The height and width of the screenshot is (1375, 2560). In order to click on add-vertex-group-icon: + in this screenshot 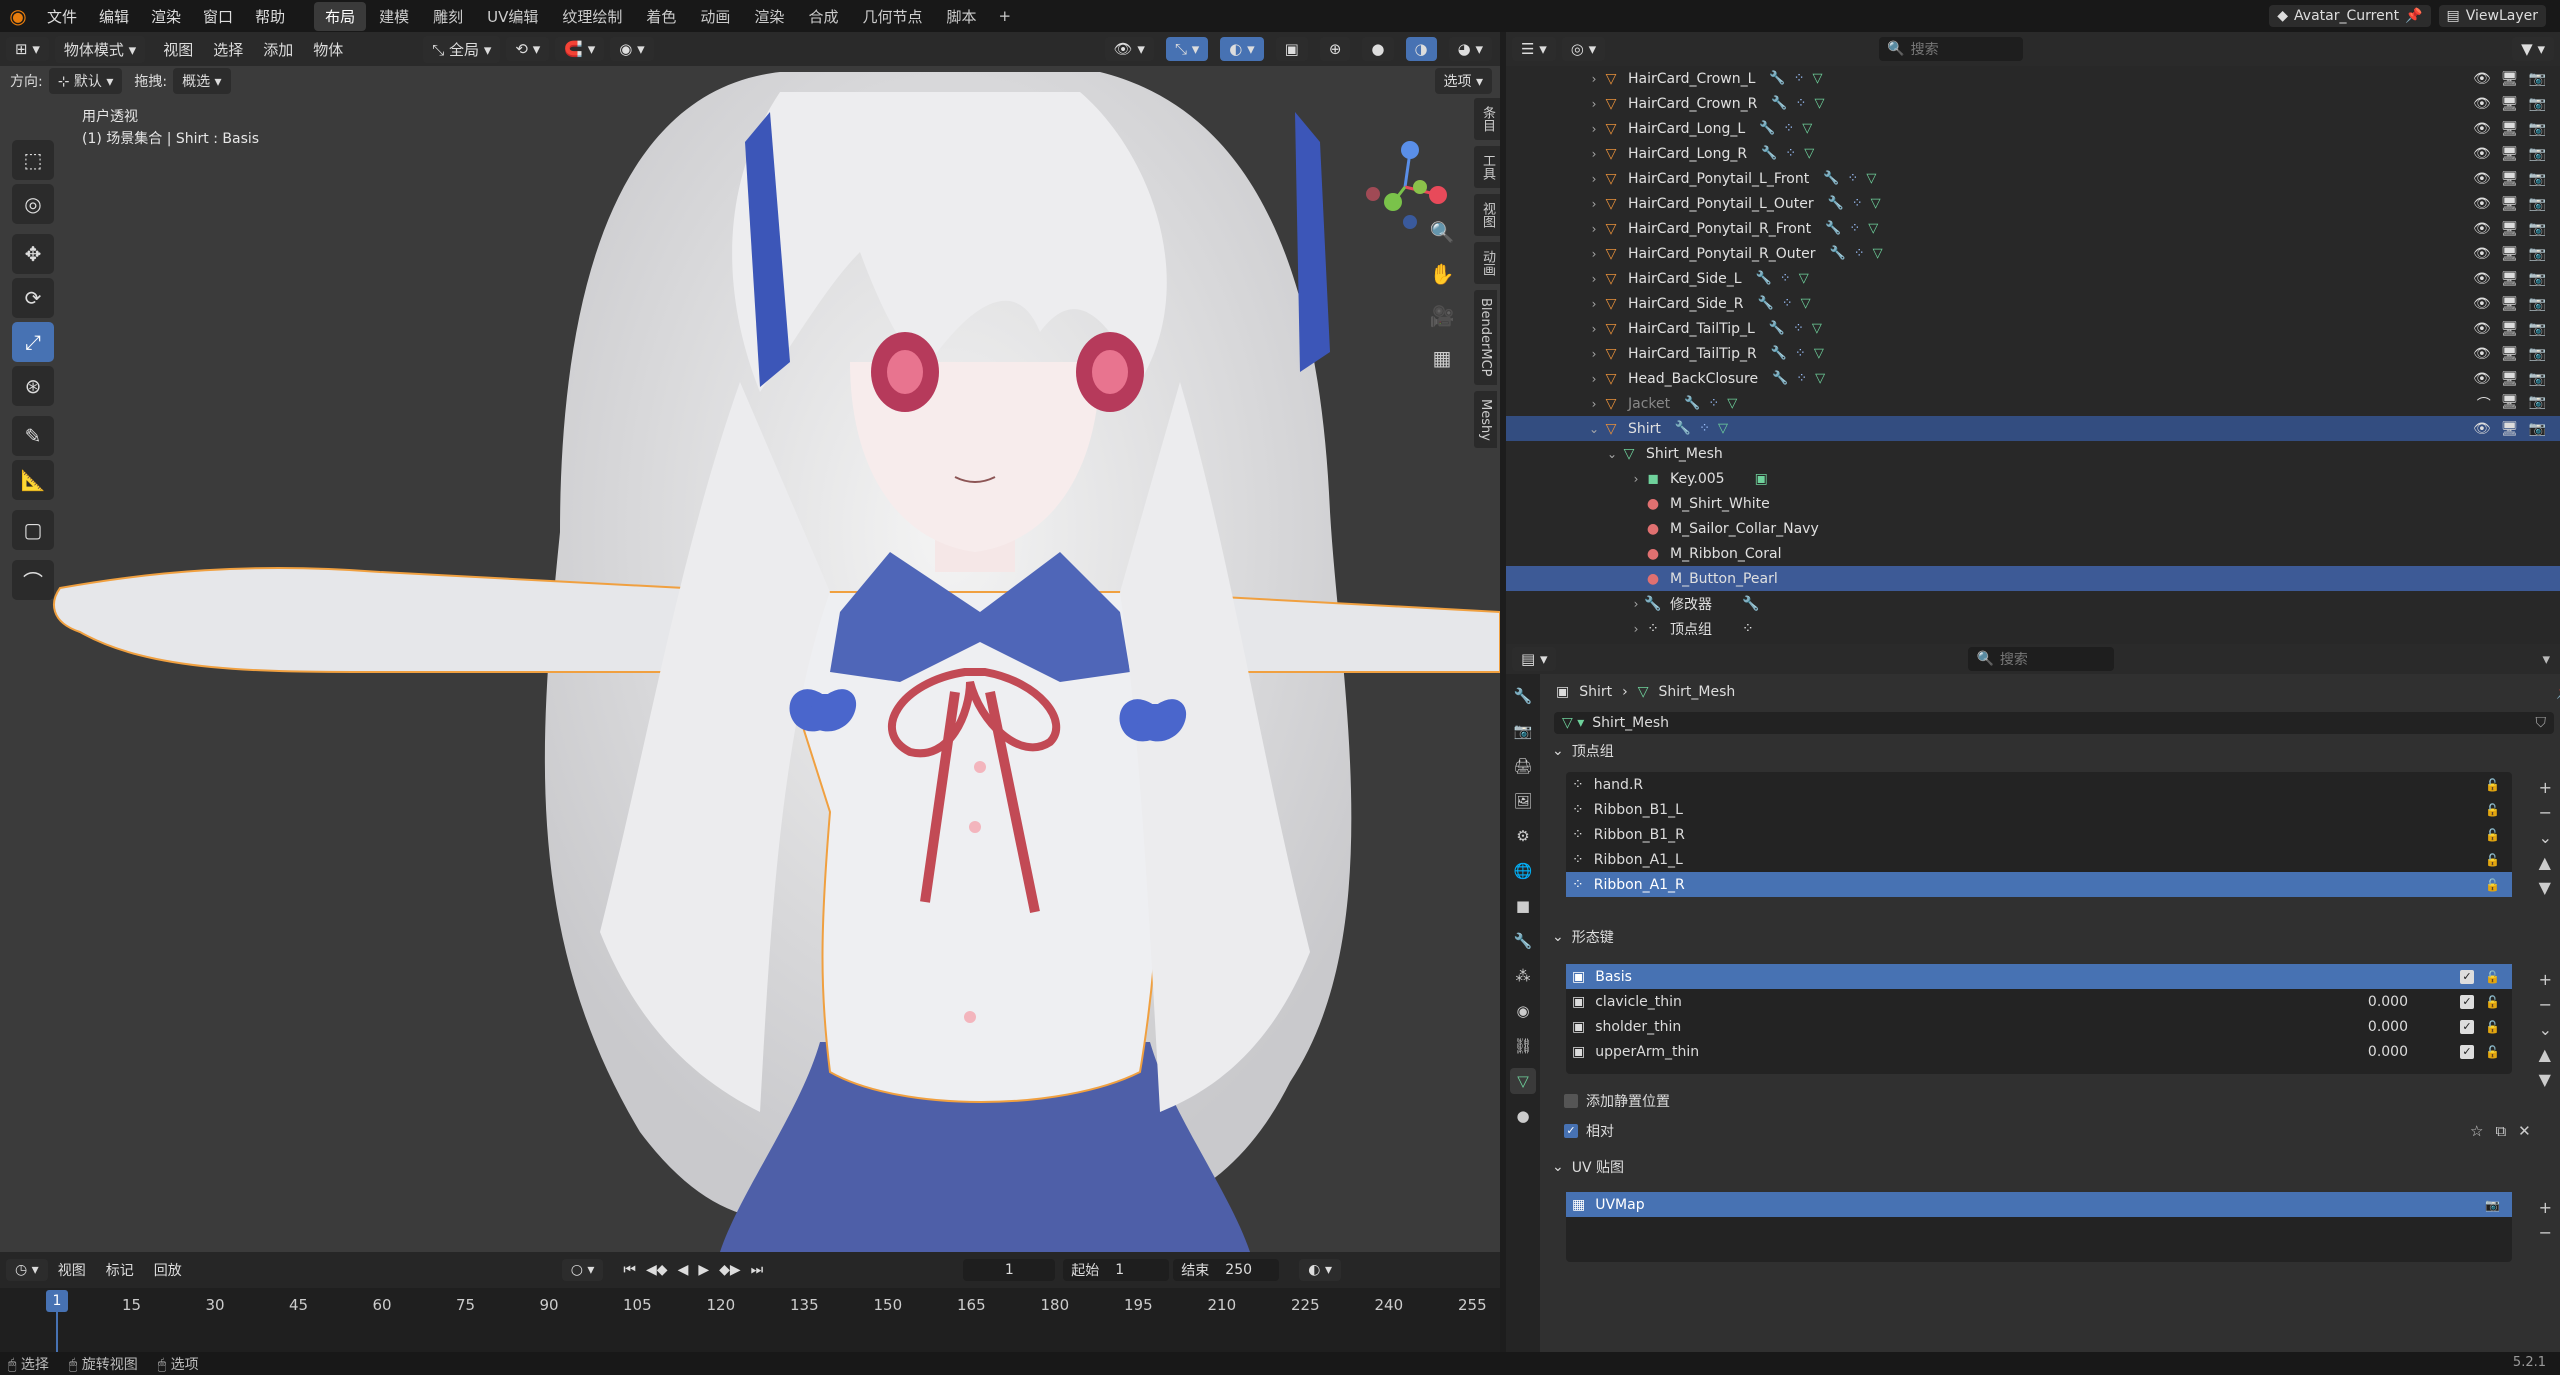, I will do `click(2545, 787)`.